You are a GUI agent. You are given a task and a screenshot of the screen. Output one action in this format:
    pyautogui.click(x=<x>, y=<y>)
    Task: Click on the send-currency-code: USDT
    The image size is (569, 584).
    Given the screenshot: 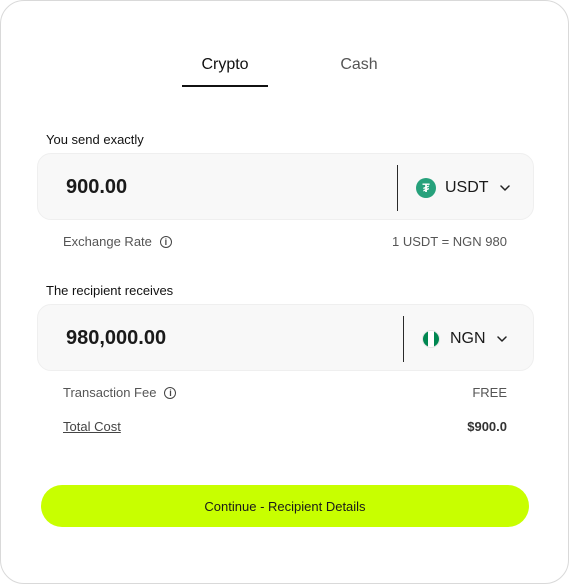 What is the action you would take?
    pyautogui.click(x=467, y=187)
    